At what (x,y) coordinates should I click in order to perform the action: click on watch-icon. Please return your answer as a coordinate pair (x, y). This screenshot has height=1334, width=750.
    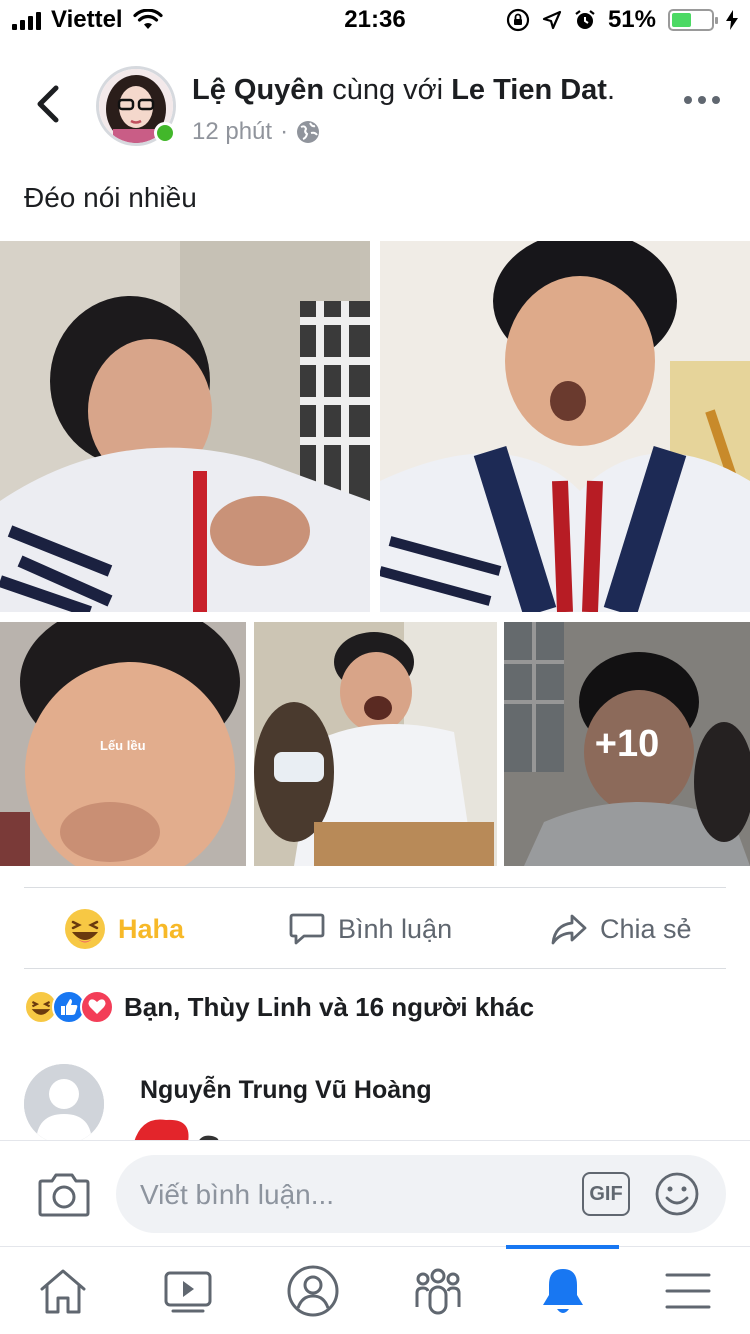
    Looking at the image, I should click on (187, 1292).